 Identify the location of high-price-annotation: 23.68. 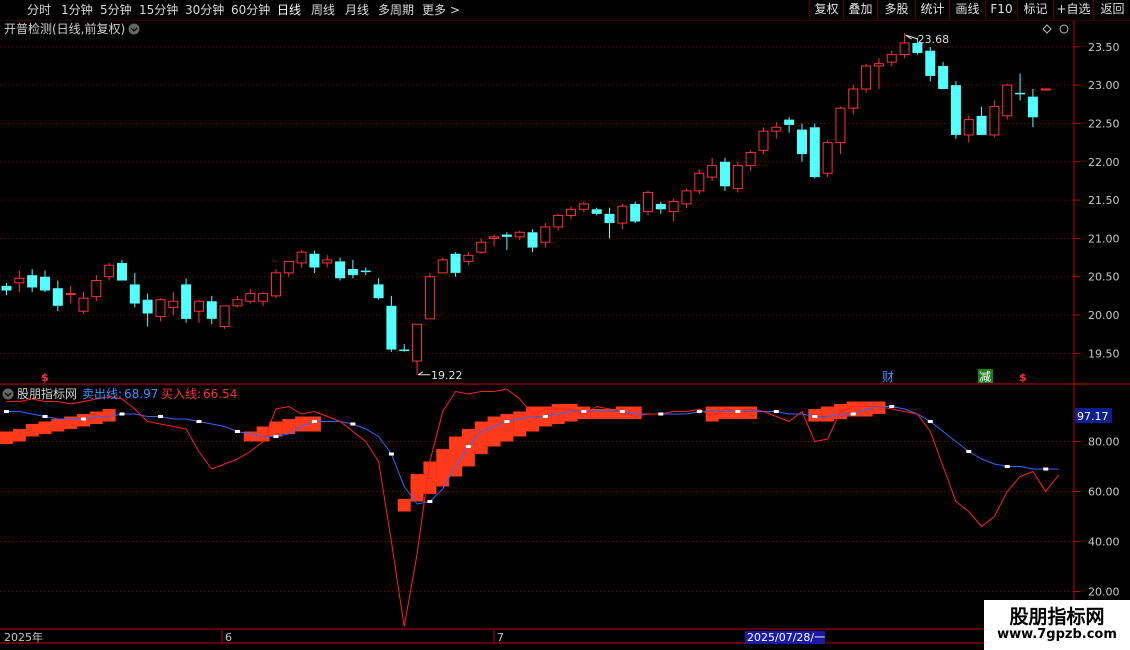
(927, 39).